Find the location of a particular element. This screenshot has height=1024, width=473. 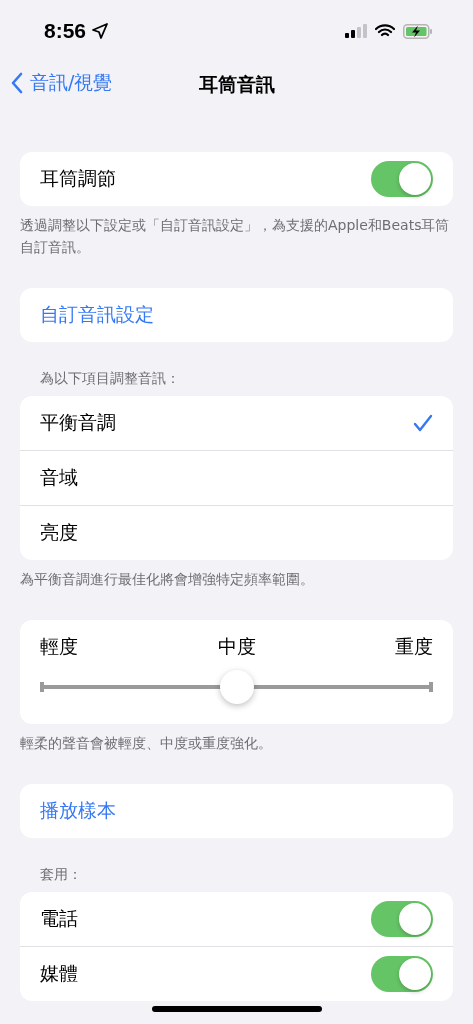

slider-label: 輕度 is located at coordinates (59, 646).